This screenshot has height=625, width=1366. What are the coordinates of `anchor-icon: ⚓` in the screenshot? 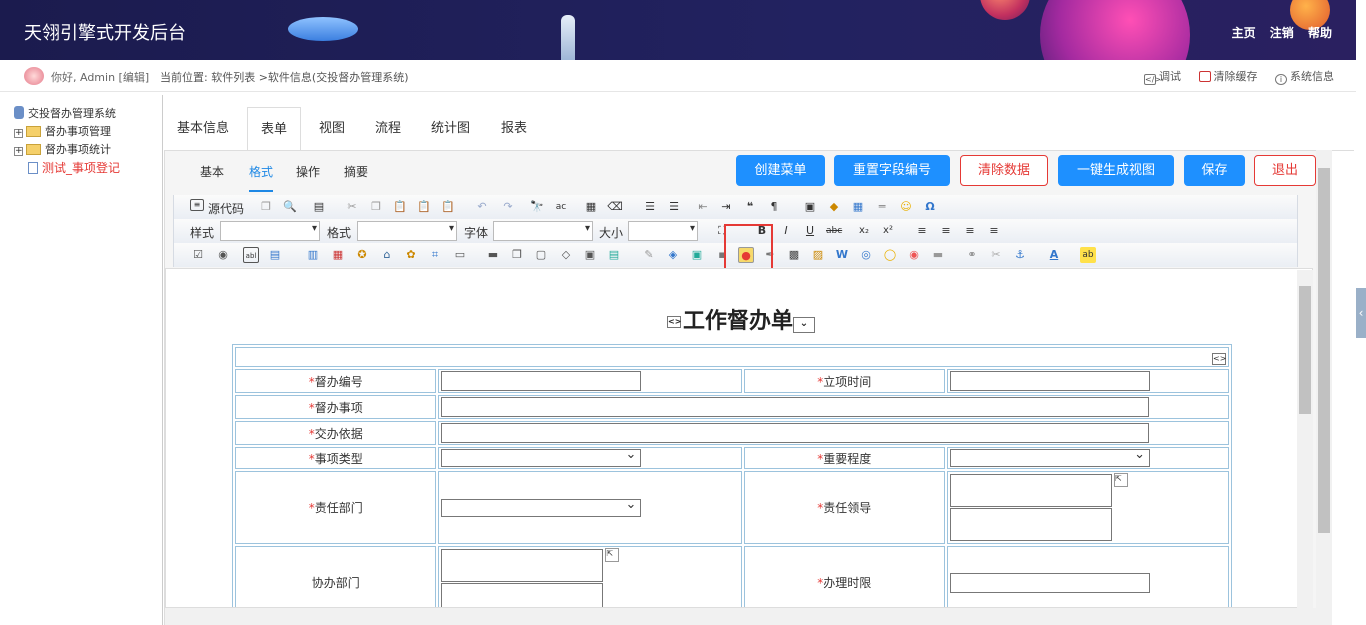 It's located at (1020, 255).